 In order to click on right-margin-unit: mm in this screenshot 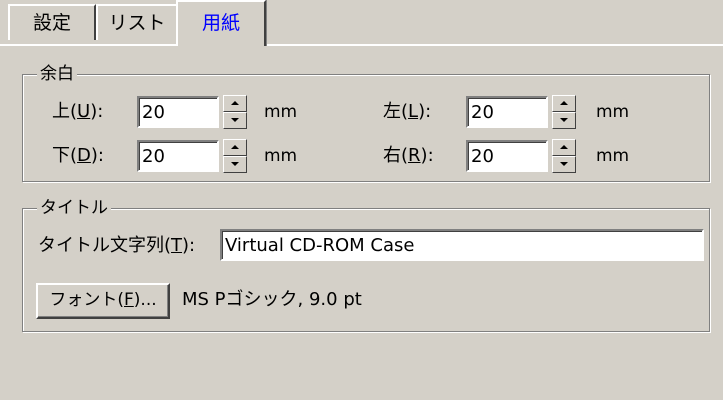, I will do `click(613, 156)`.